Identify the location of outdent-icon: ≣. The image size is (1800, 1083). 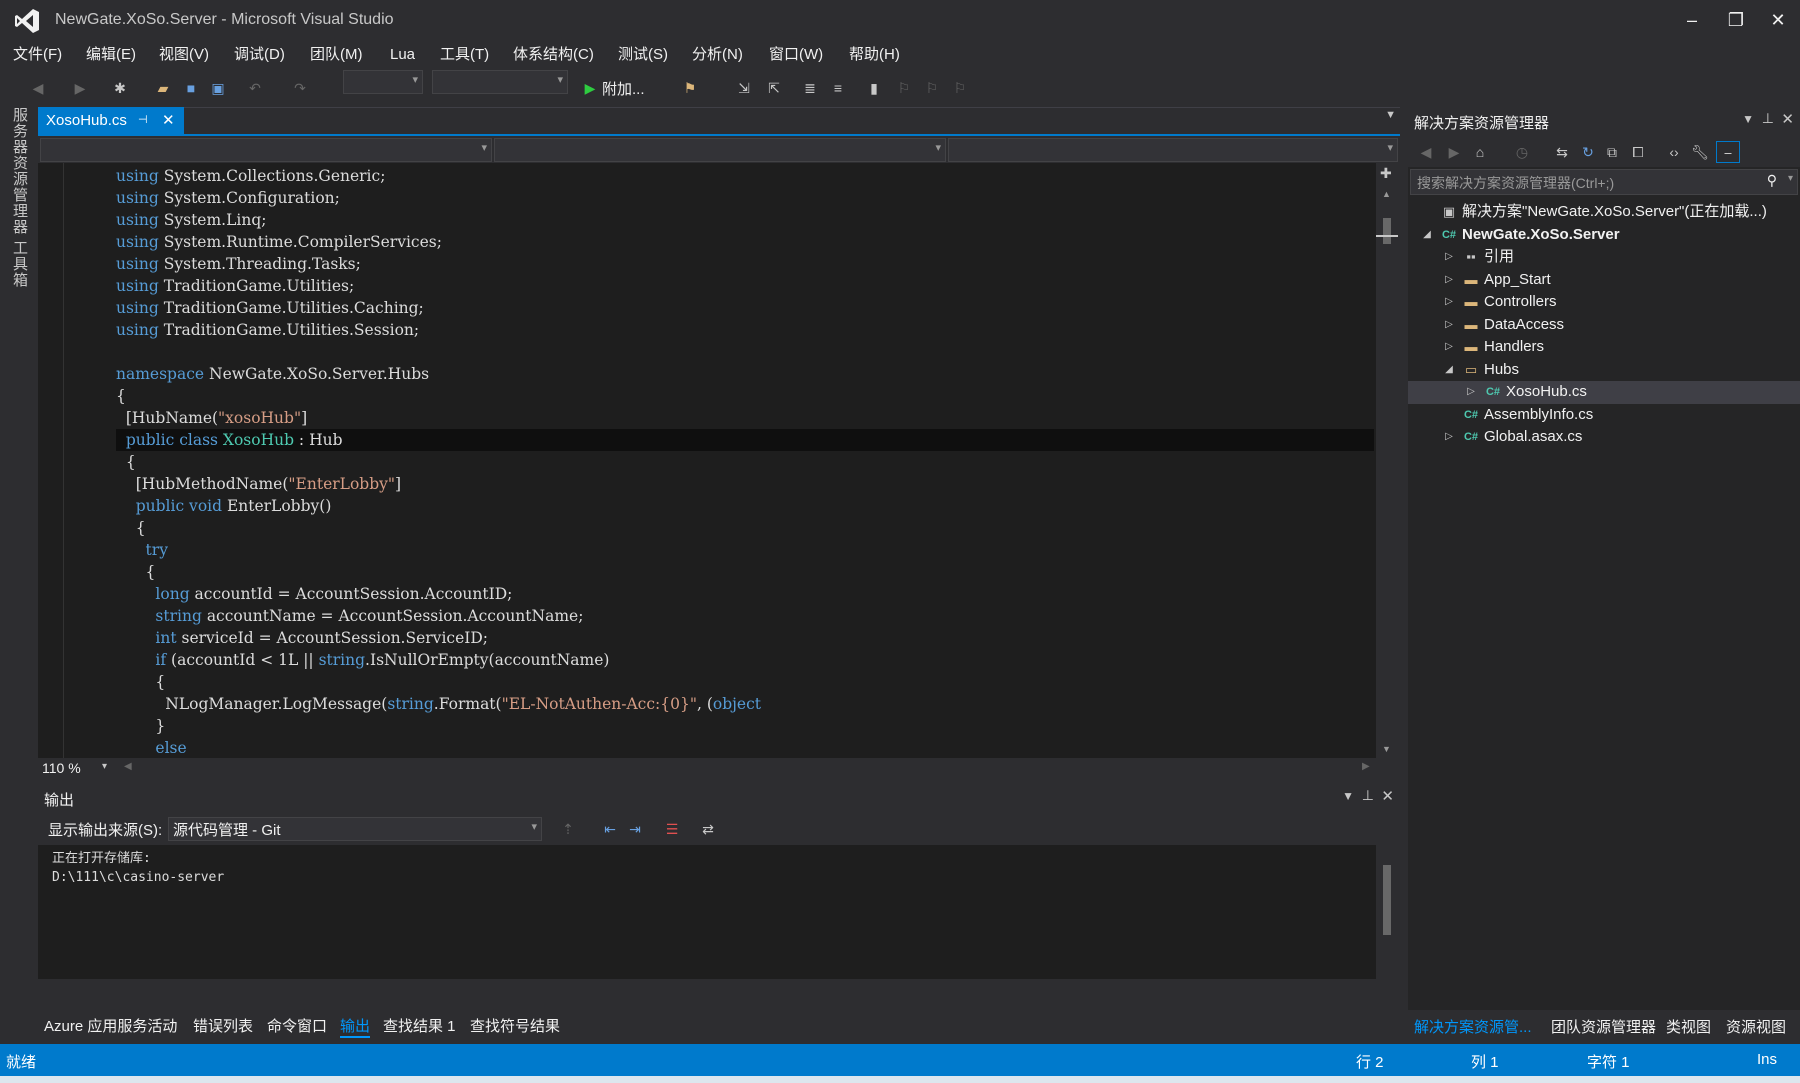
(810, 88).